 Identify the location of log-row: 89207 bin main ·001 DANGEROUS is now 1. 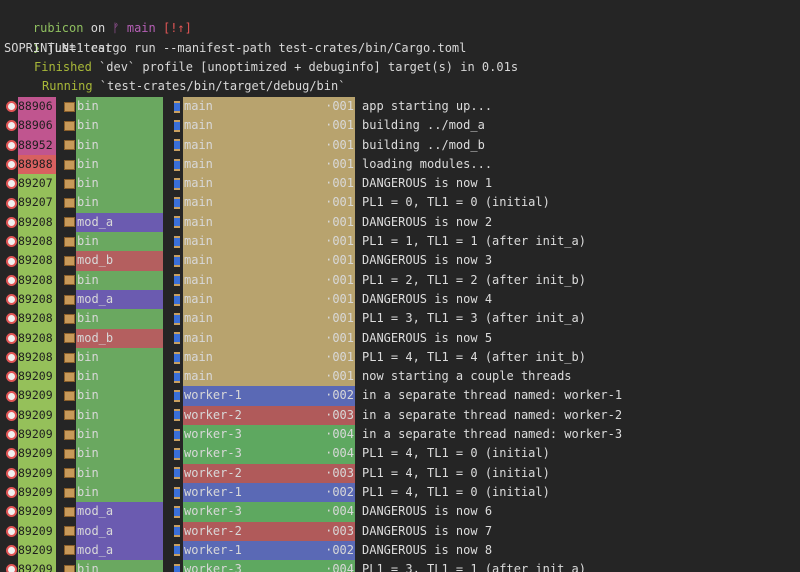
(400, 184).